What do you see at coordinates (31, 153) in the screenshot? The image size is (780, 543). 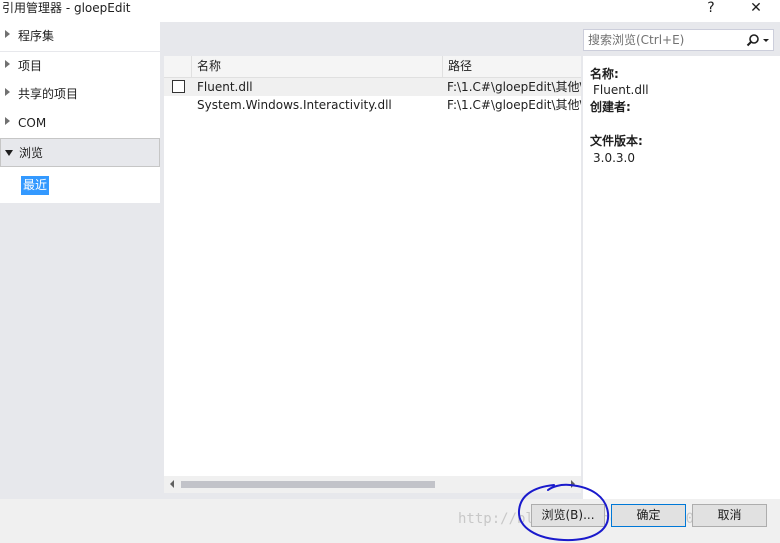 I see `sidebar-item-label: 浏览` at bounding box center [31, 153].